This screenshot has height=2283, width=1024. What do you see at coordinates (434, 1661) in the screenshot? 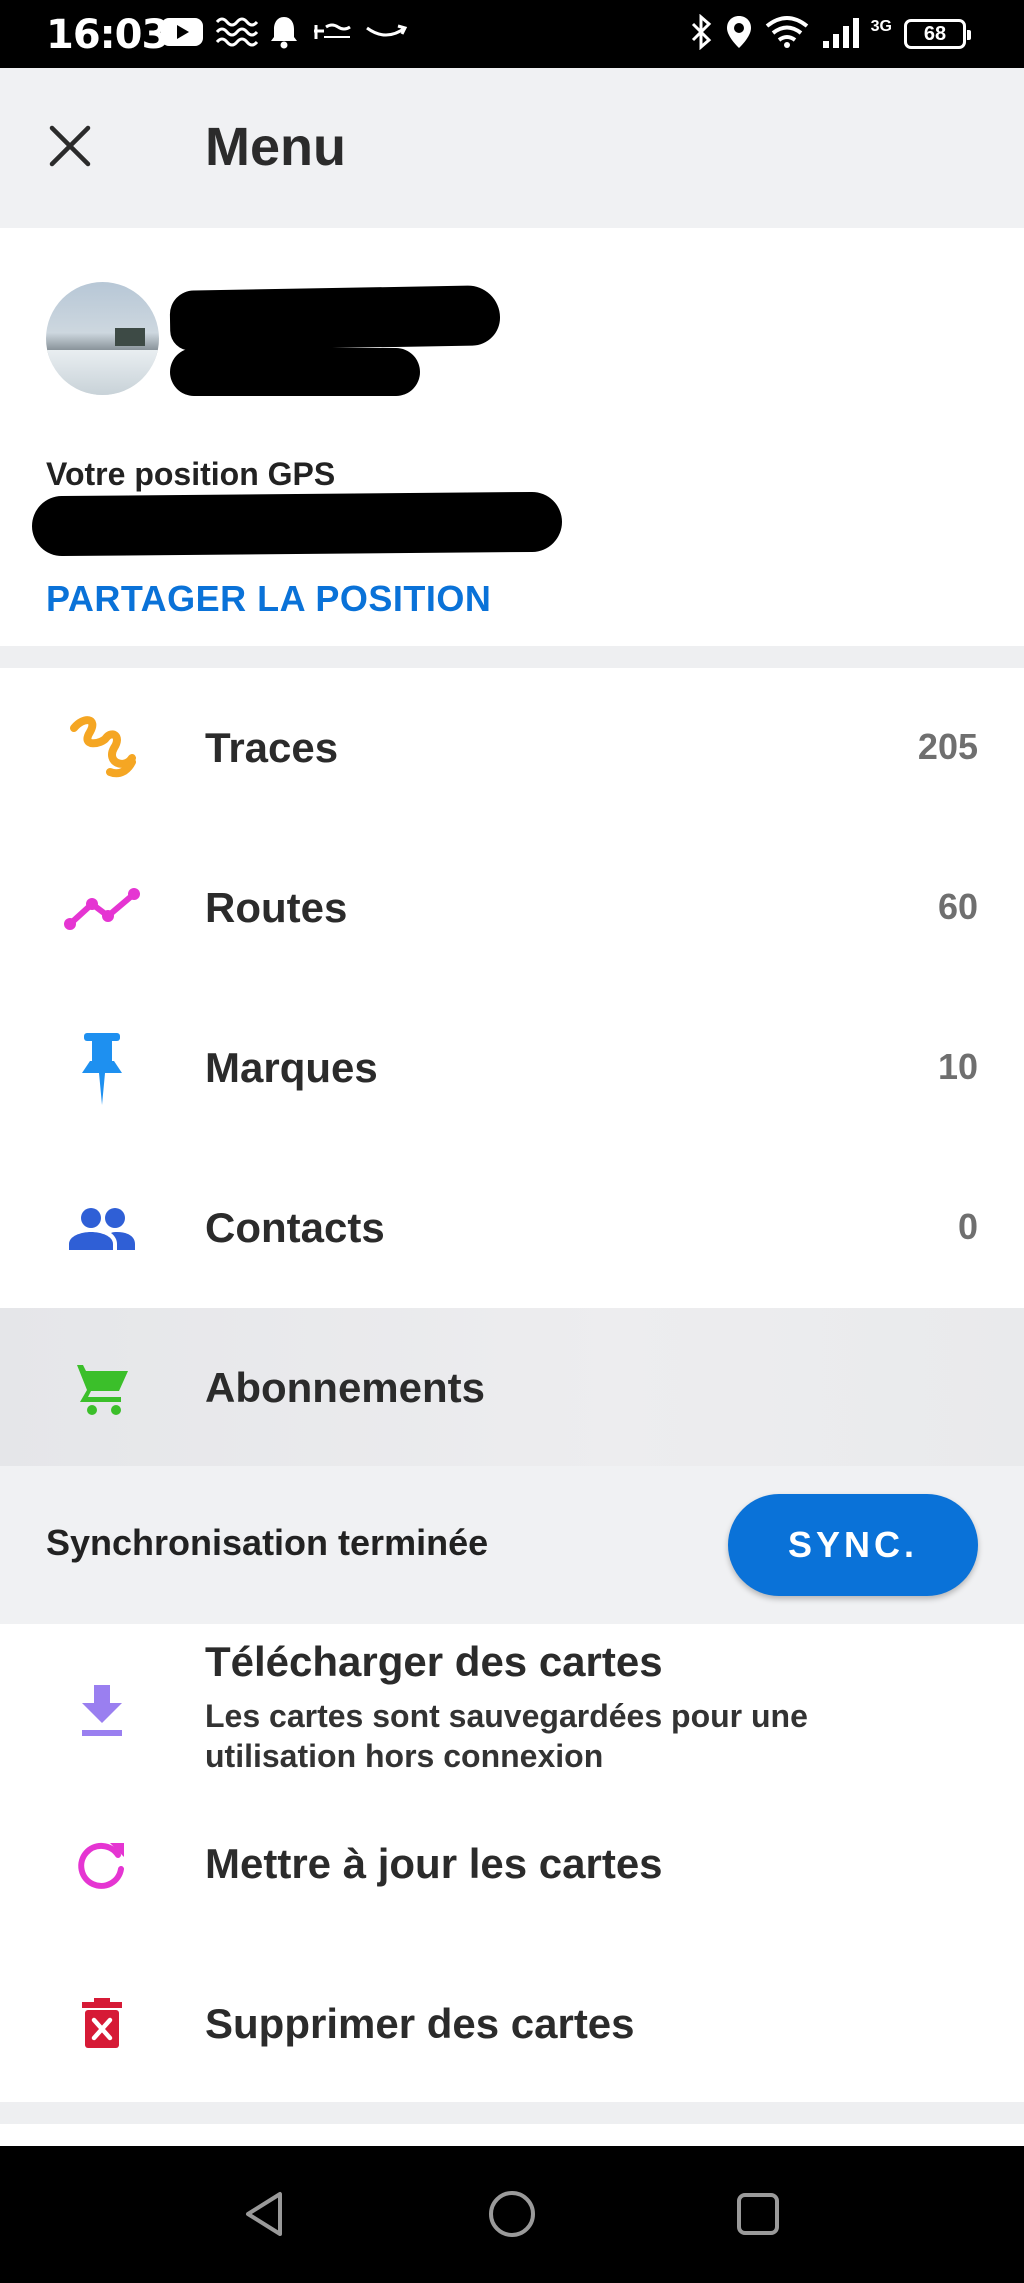
I see `download-maps-title: Télécharger des cartes` at bounding box center [434, 1661].